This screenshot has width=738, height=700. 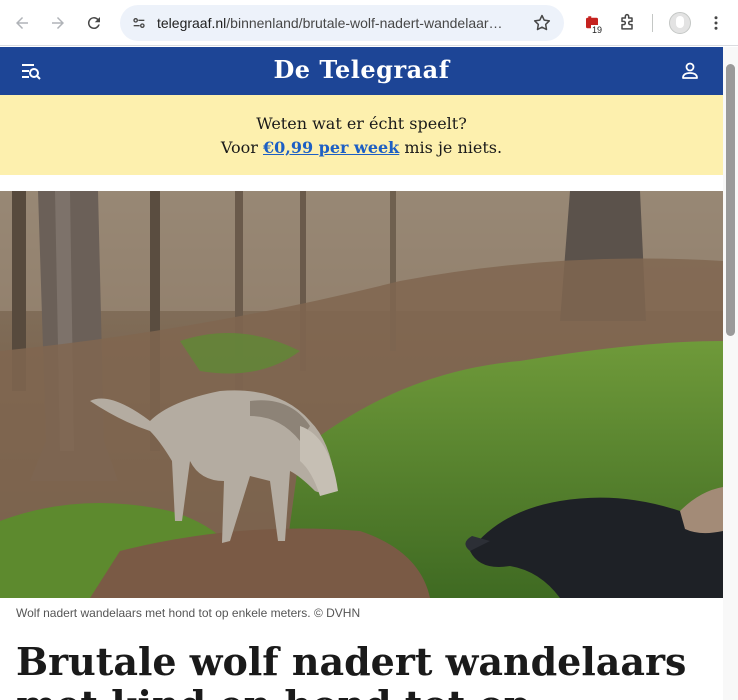 What do you see at coordinates (451, 147) in the screenshot?
I see `promo-suffix: mis je niets.` at bounding box center [451, 147].